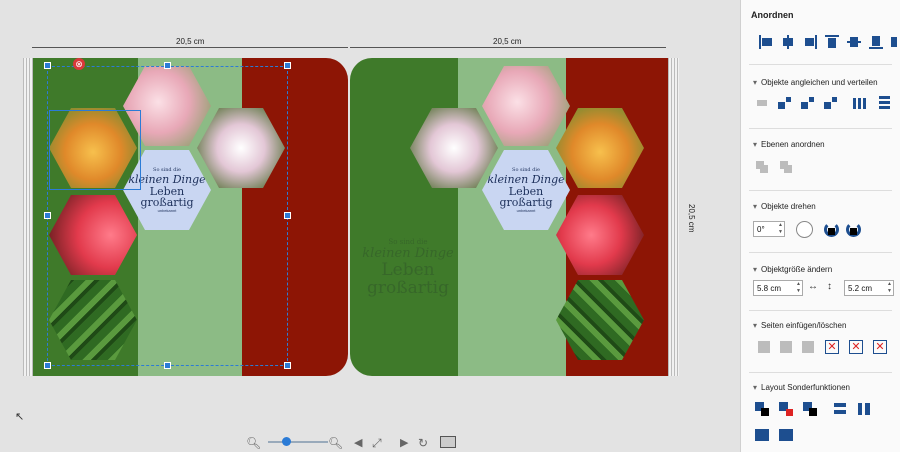  I want to click on bring-forward-icon, so click(762, 167).